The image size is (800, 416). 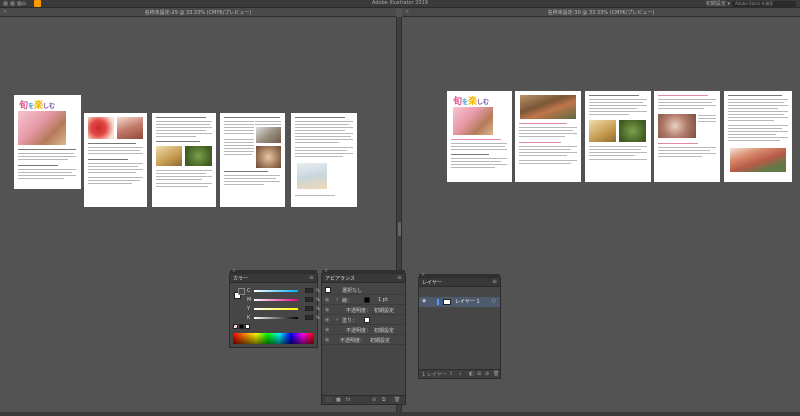 What do you see at coordinates (235, 326) in the screenshot?
I see `none-swatch-icon` at bounding box center [235, 326].